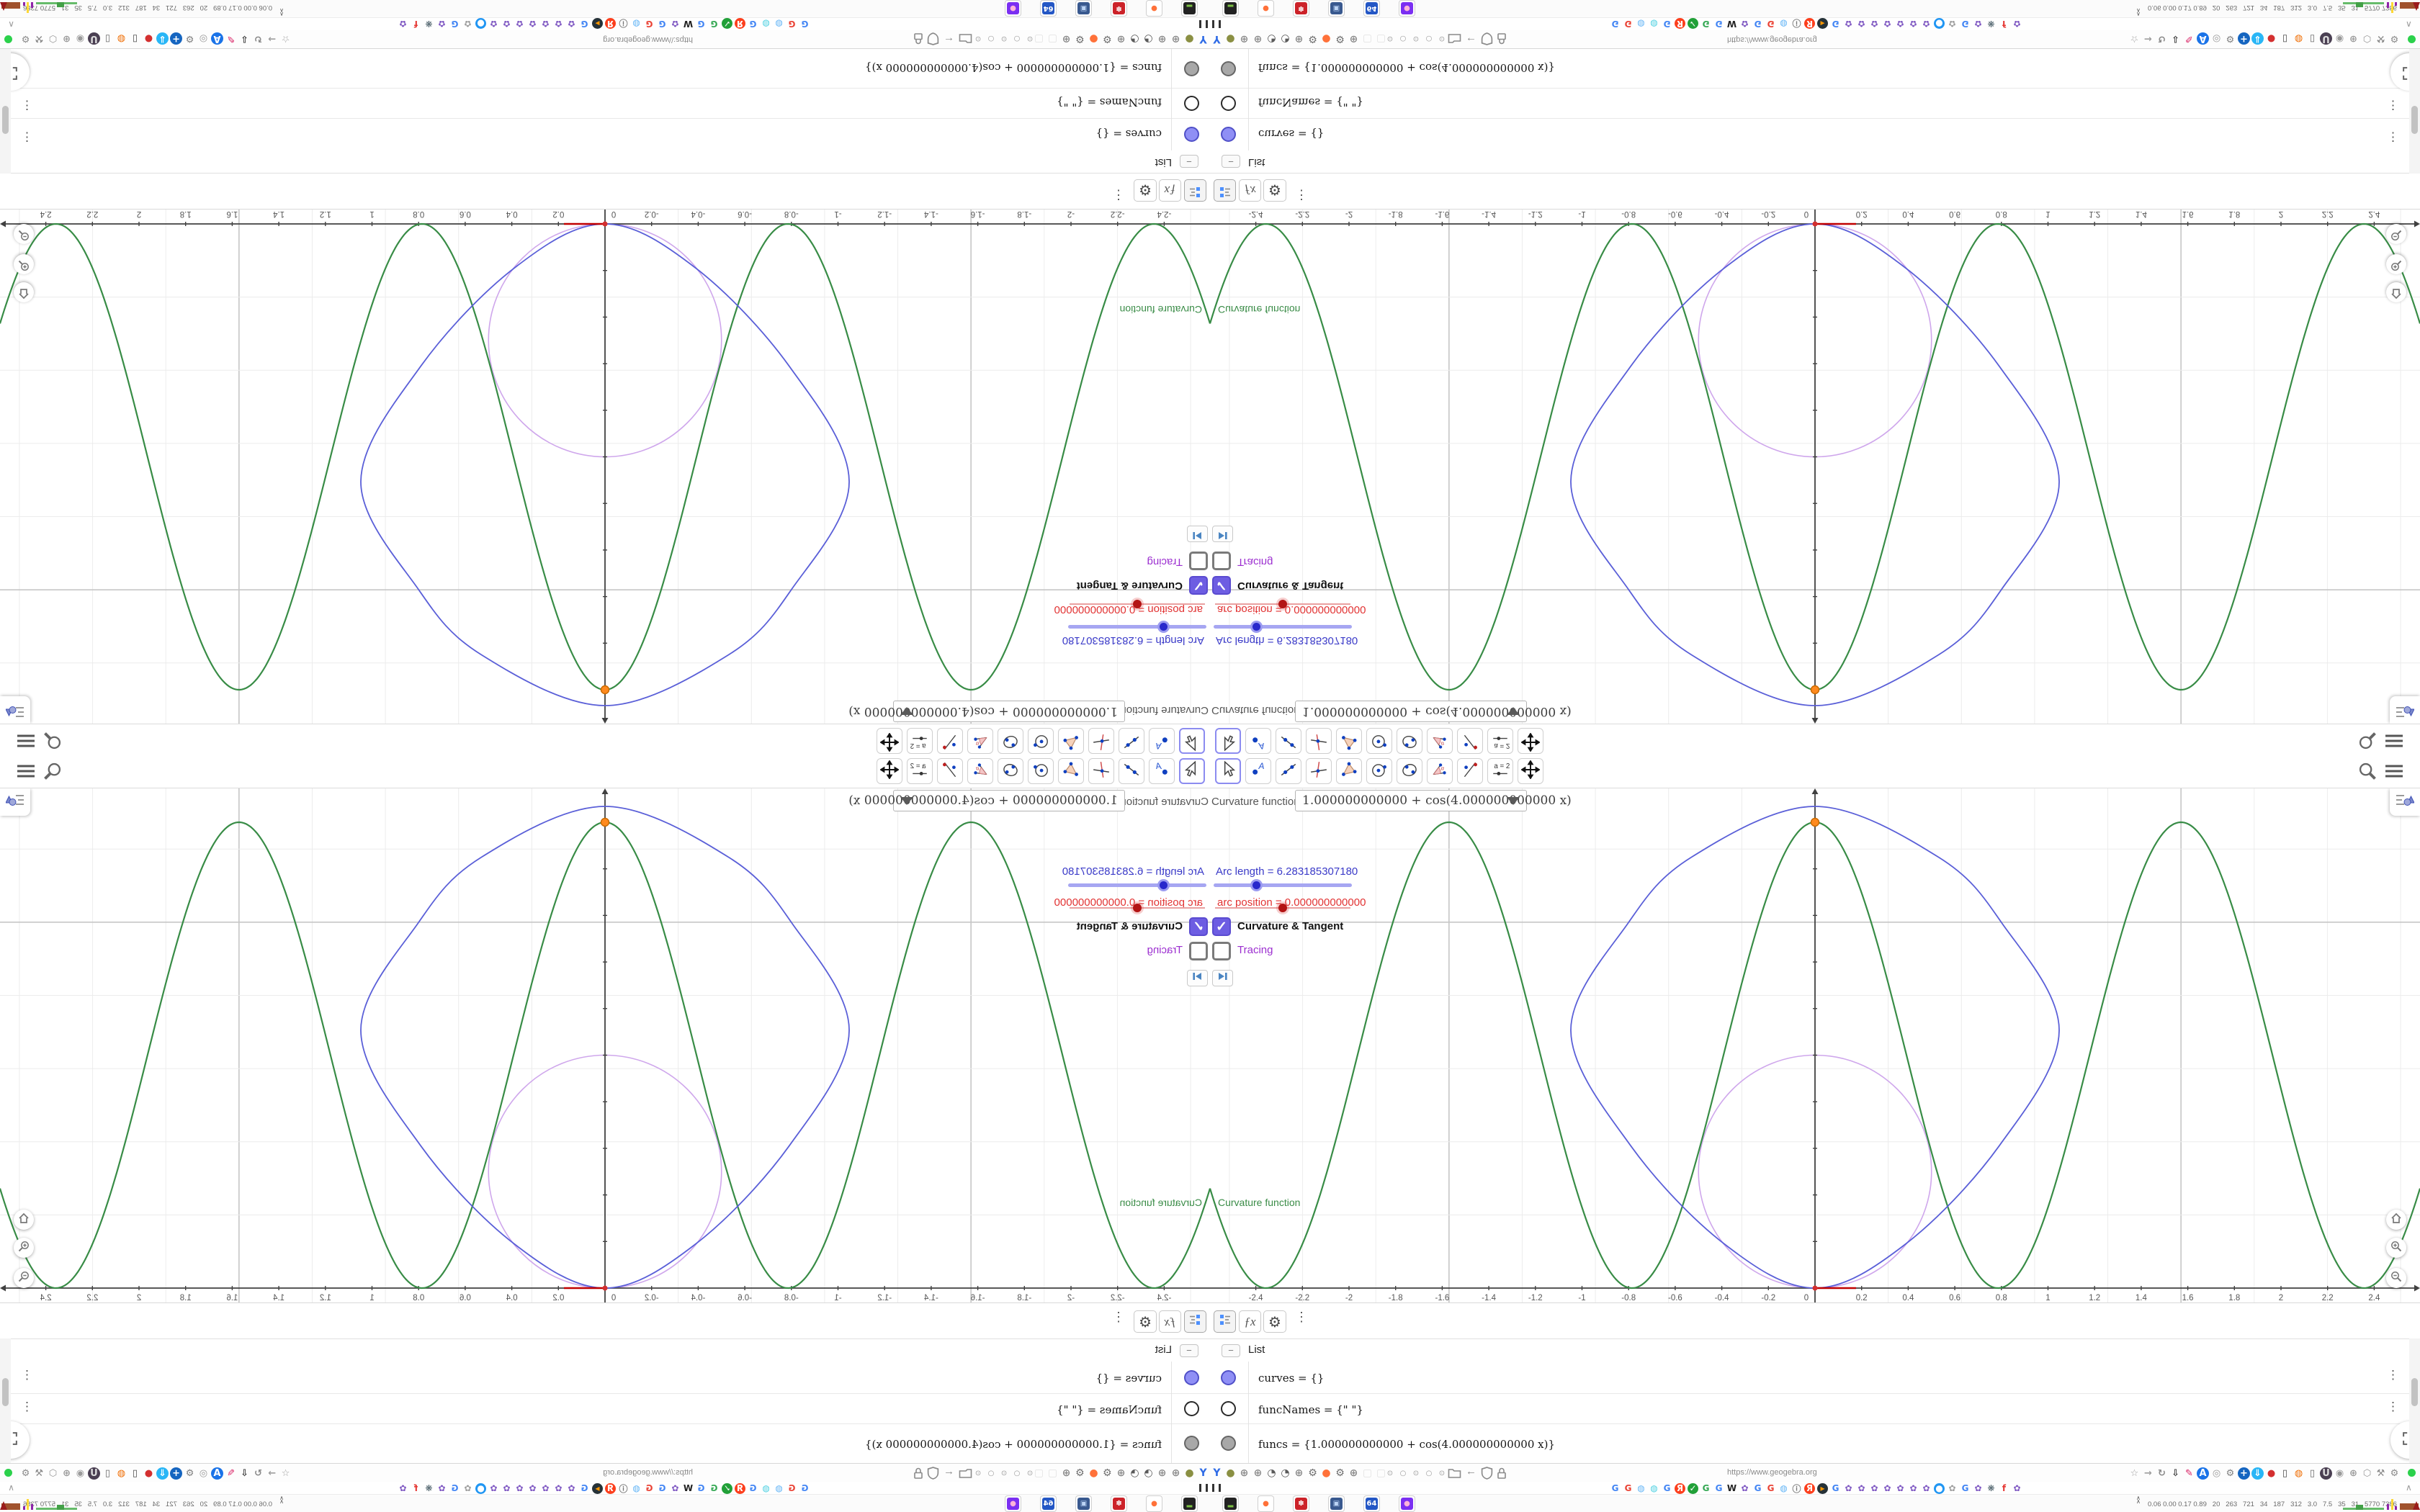 The height and width of the screenshot is (1512, 2420). Describe the element at coordinates (27, 1406) in the screenshot. I see `row-kebab-icon: ⋮` at that location.